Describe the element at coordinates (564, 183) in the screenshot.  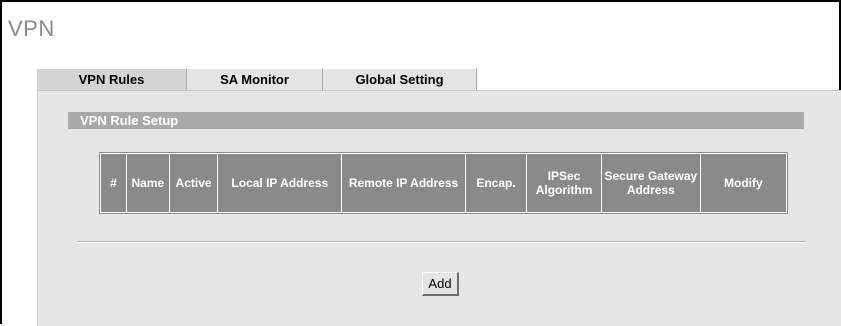
I see `column-header-ipsec-algorithm: IPSec Algorithm` at that location.